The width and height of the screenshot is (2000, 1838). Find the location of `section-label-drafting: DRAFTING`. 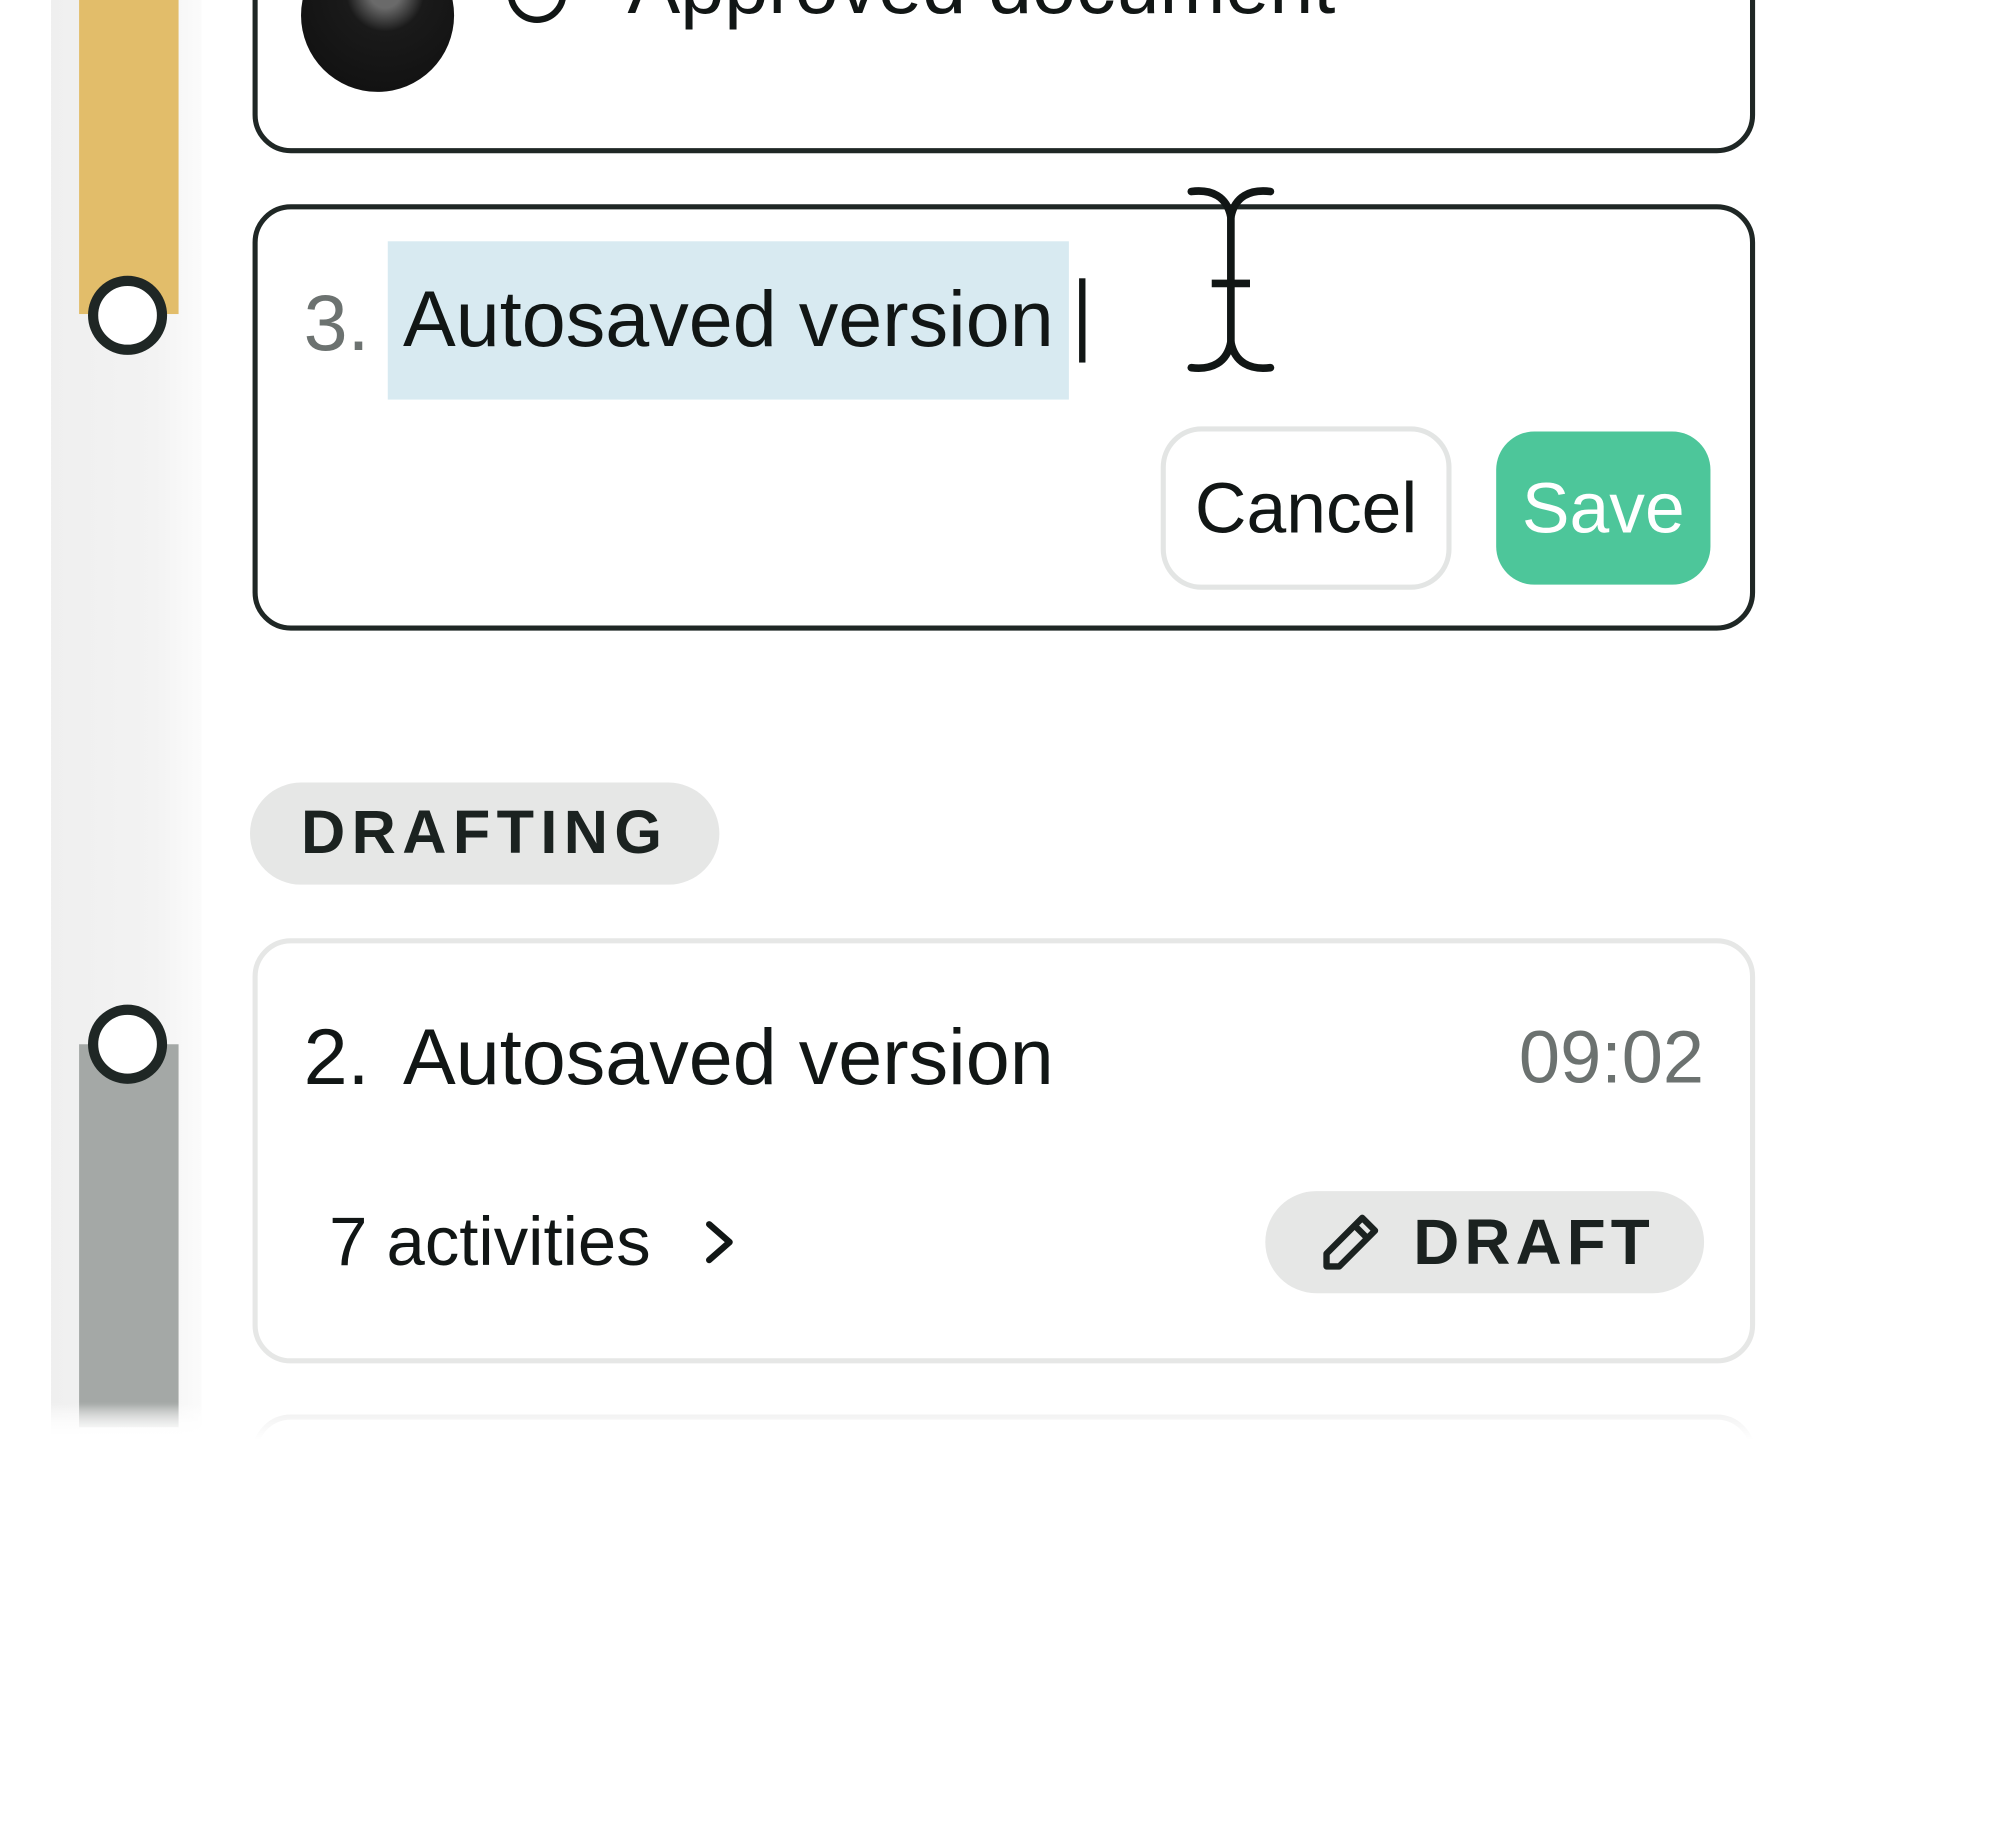

section-label-drafting: DRAFTING is located at coordinates (484, 833).